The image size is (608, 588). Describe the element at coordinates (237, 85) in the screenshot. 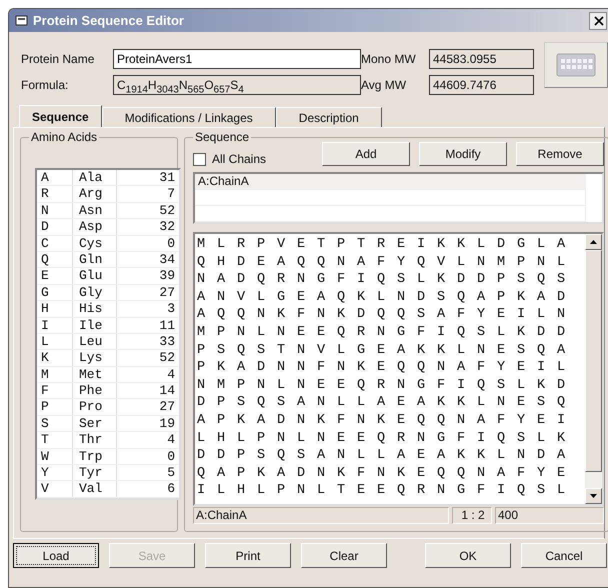

I see `formula-field: C$_{1914}$H$_{3043}$N$_{565}$O$_{657}$S$_{4}$` at that location.